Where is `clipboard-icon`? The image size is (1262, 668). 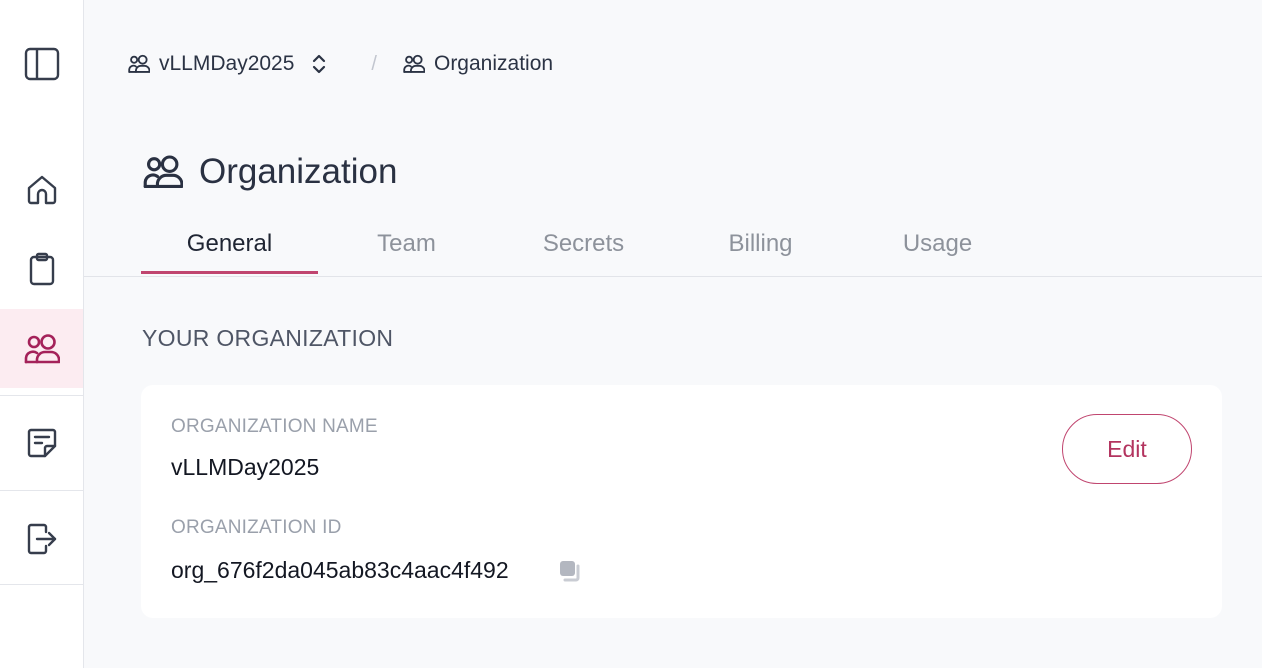
clipboard-icon is located at coordinates (41, 269).